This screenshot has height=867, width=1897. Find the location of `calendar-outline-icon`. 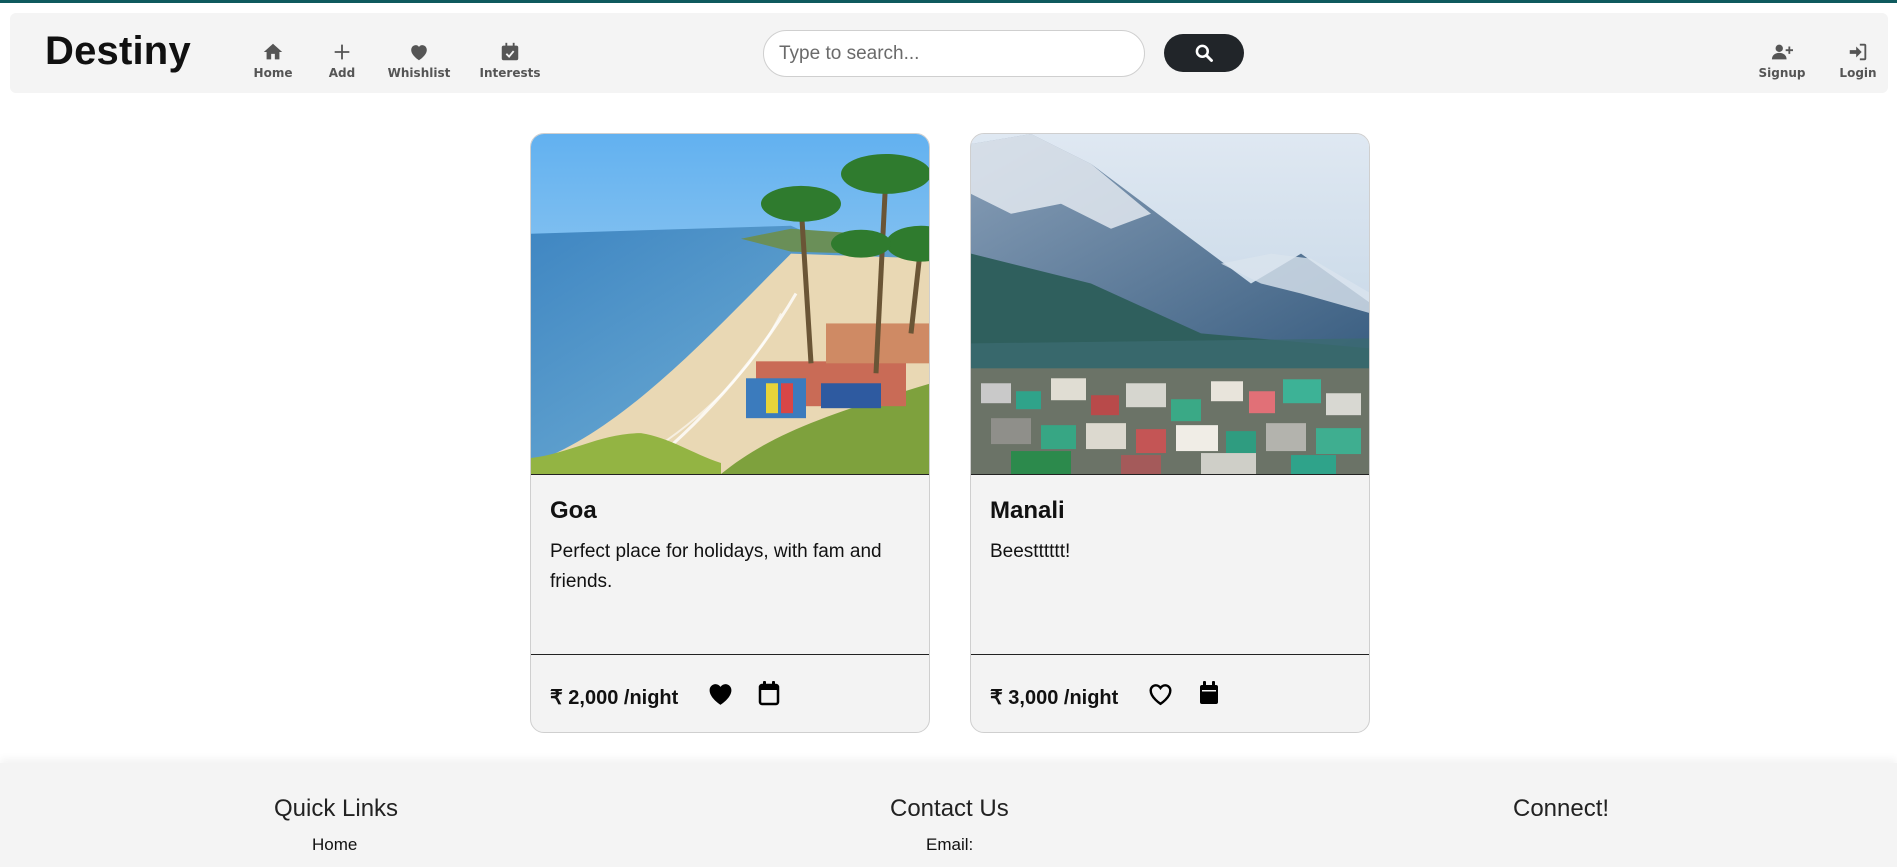

calendar-outline-icon is located at coordinates (769, 693).